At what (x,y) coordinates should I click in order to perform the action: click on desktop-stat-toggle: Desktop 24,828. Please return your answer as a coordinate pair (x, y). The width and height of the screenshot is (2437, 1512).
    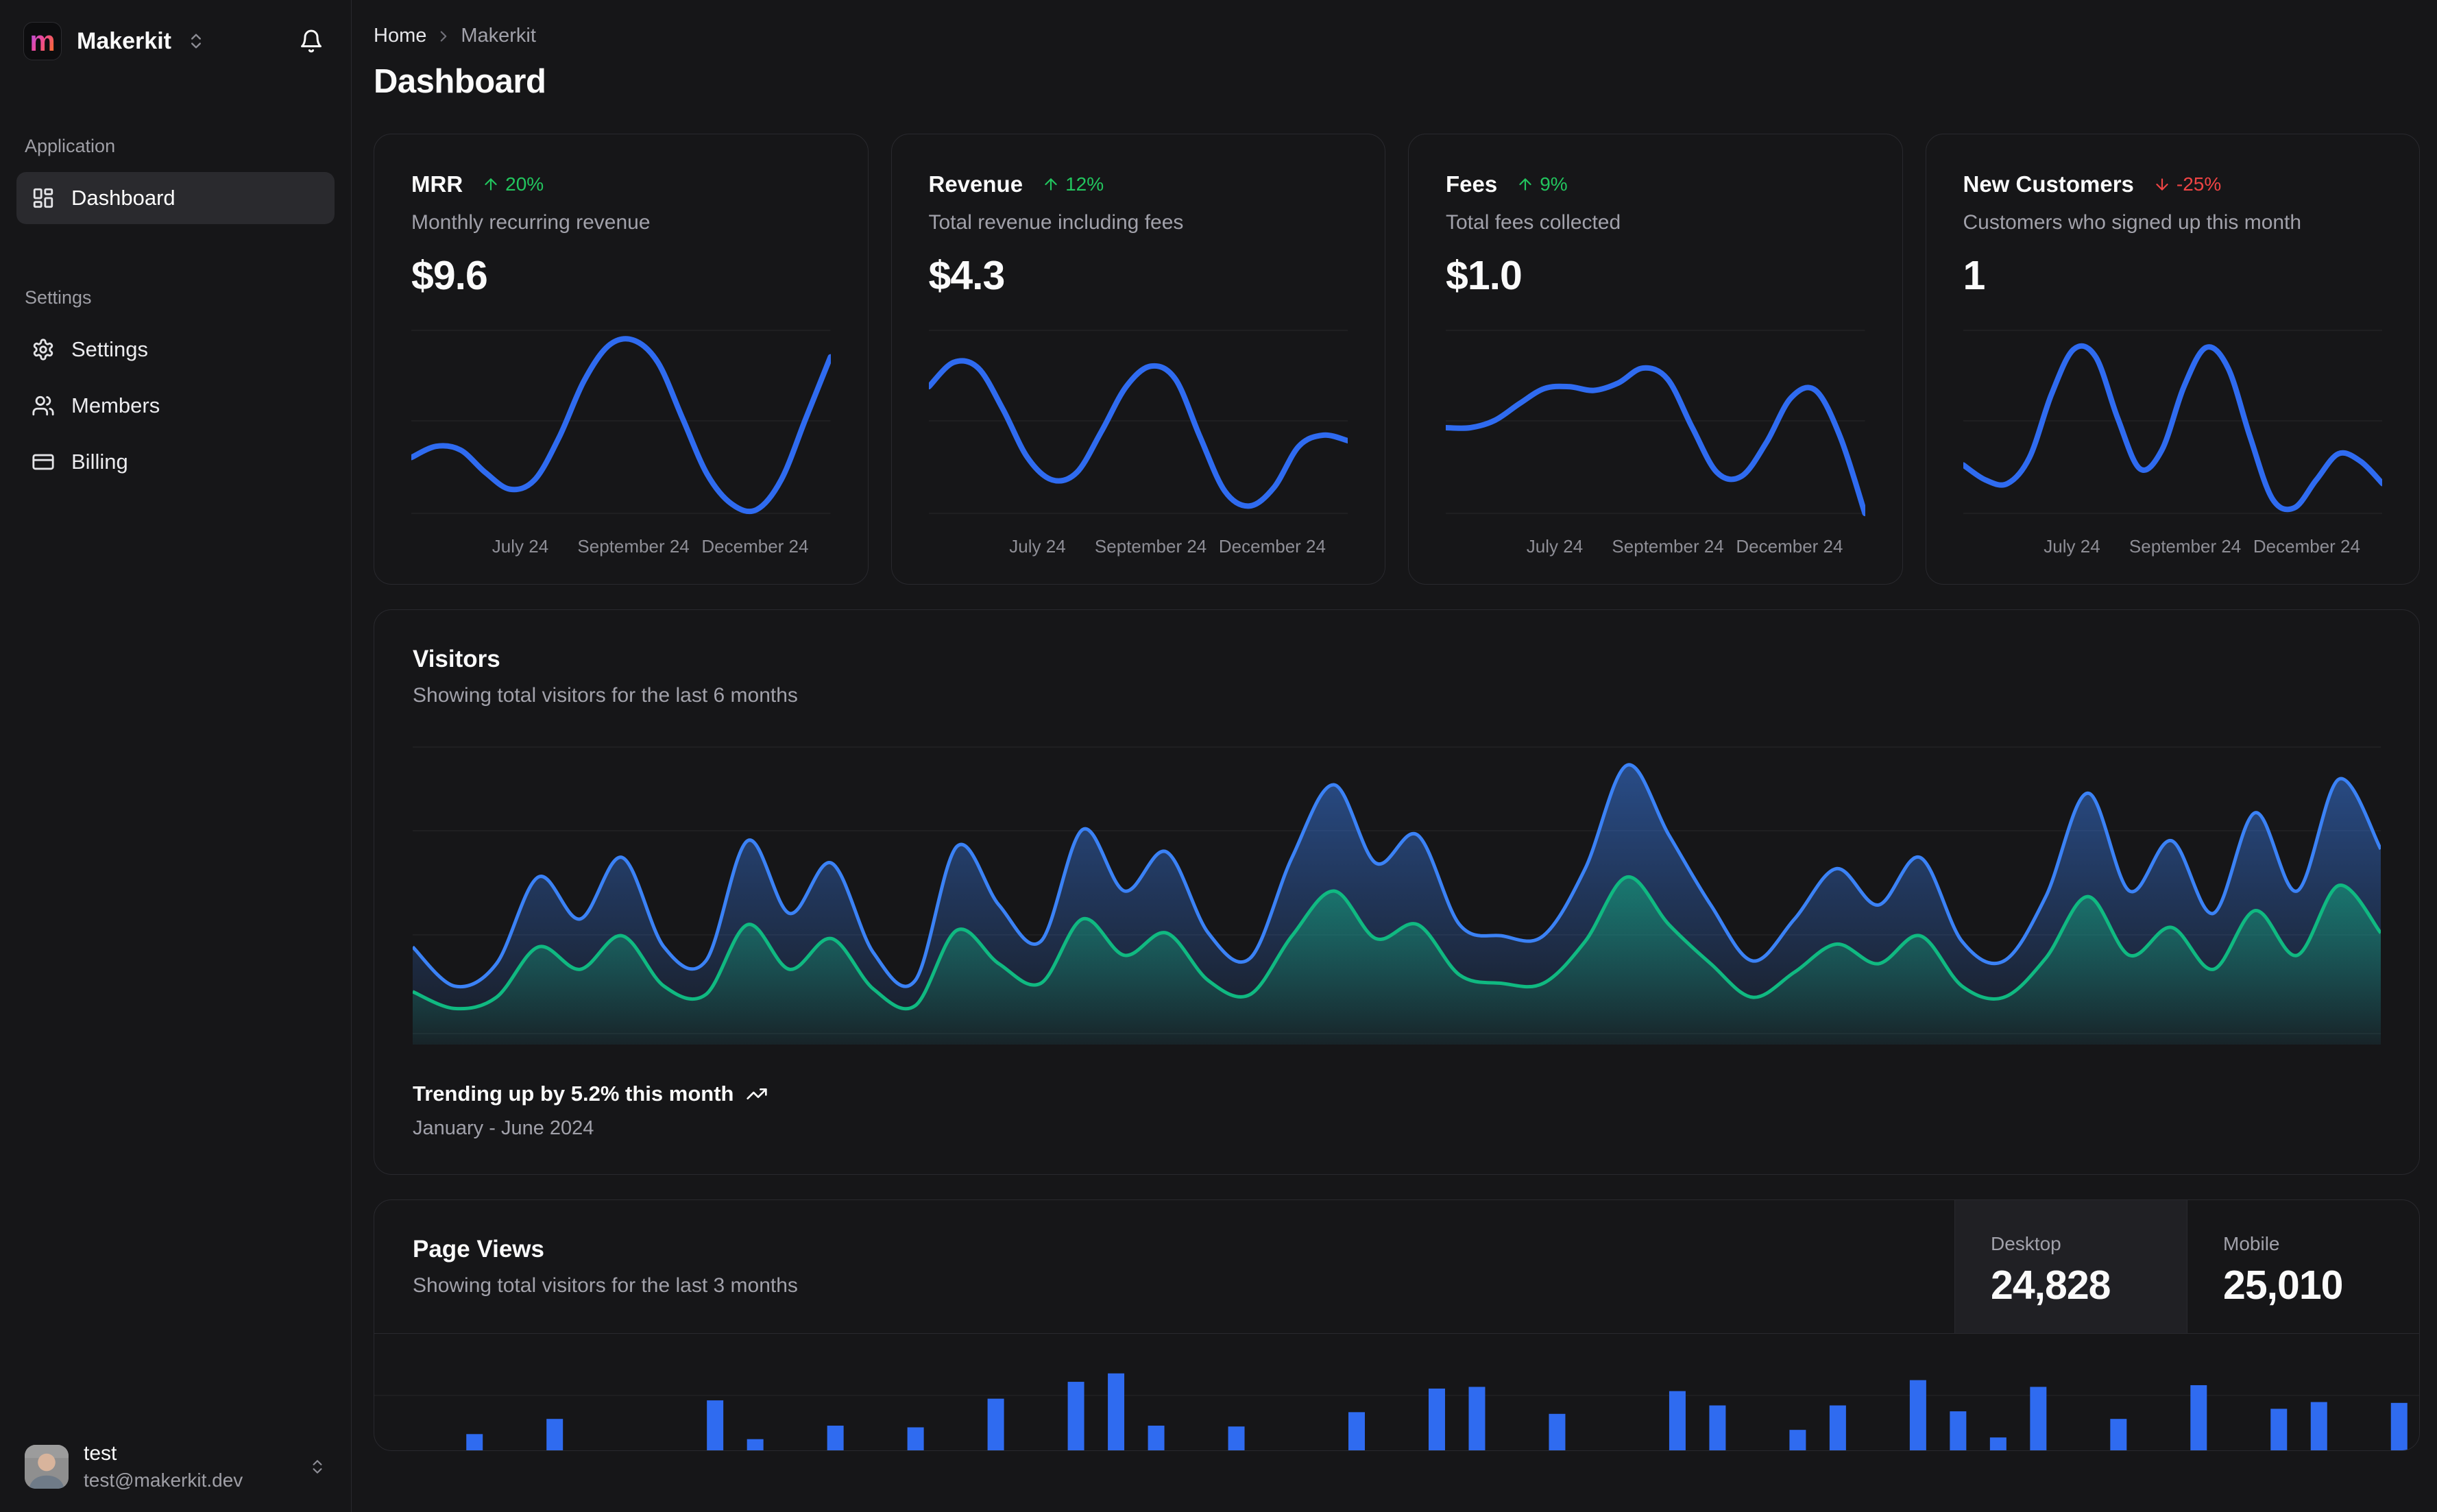
    Looking at the image, I should click on (2070, 1267).